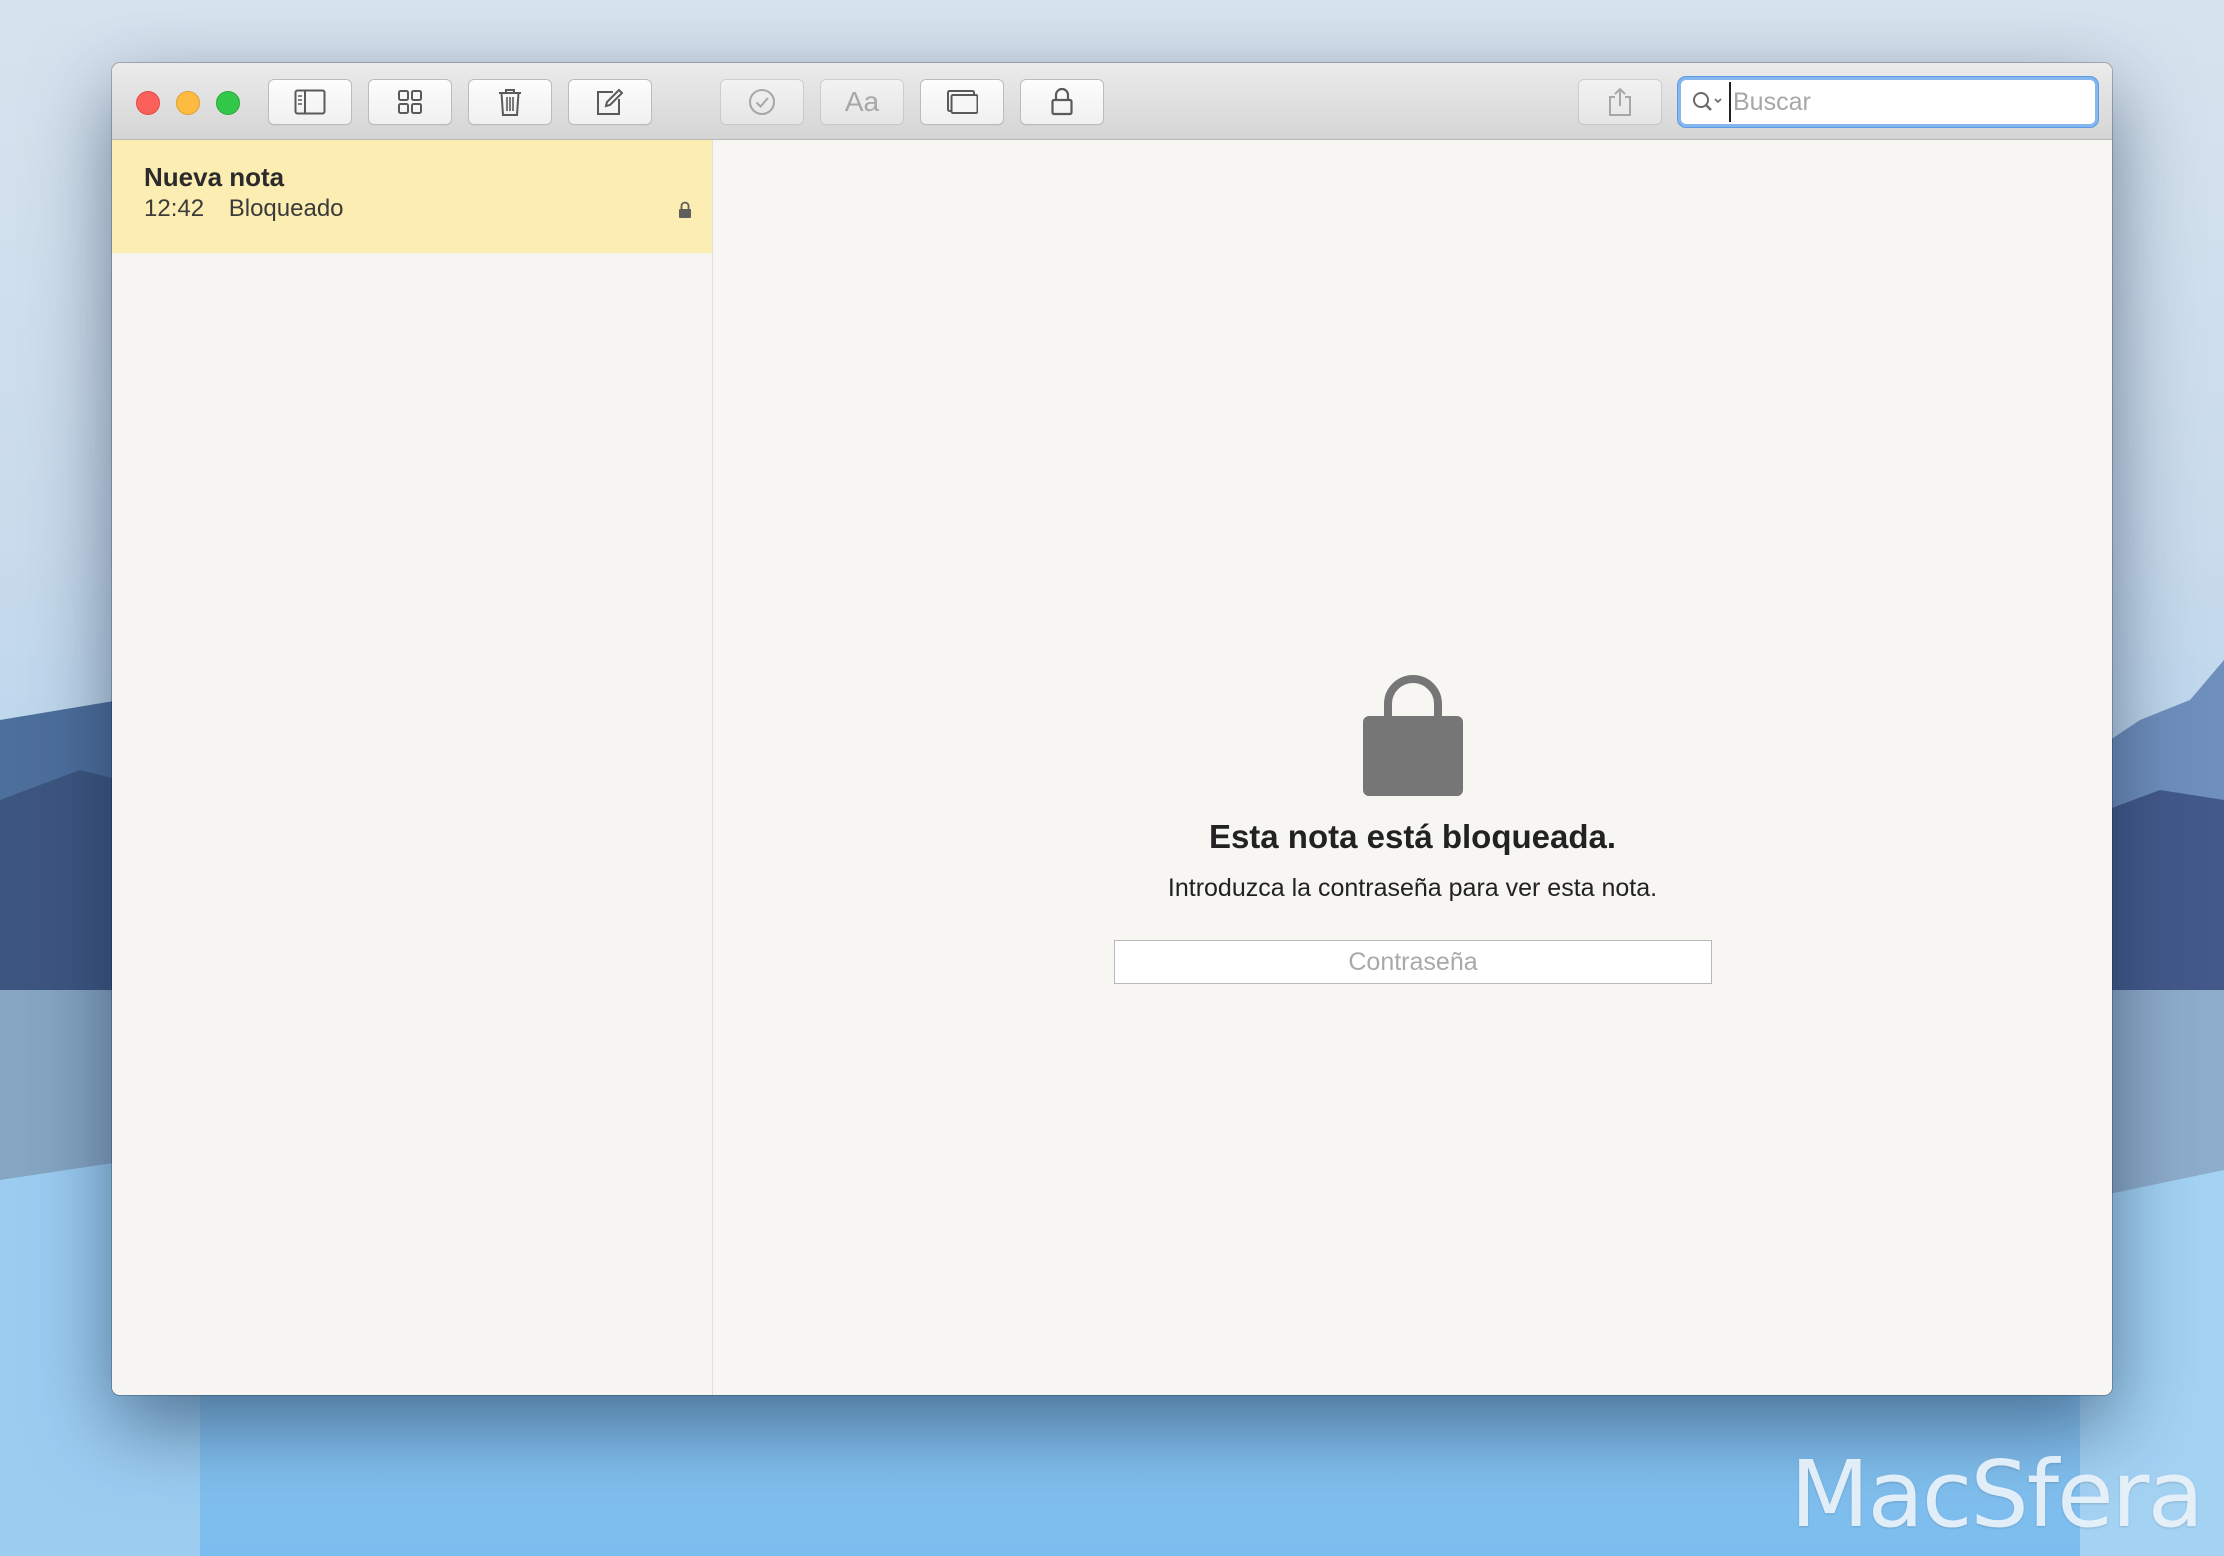 Image resolution: width=2224 pixels, height=1556 pixels. What do you see at coordinates (1997, 1494) in the screenshot?
I see `watermark-logo: MacSfera` at bounding box center [1997, 1494].